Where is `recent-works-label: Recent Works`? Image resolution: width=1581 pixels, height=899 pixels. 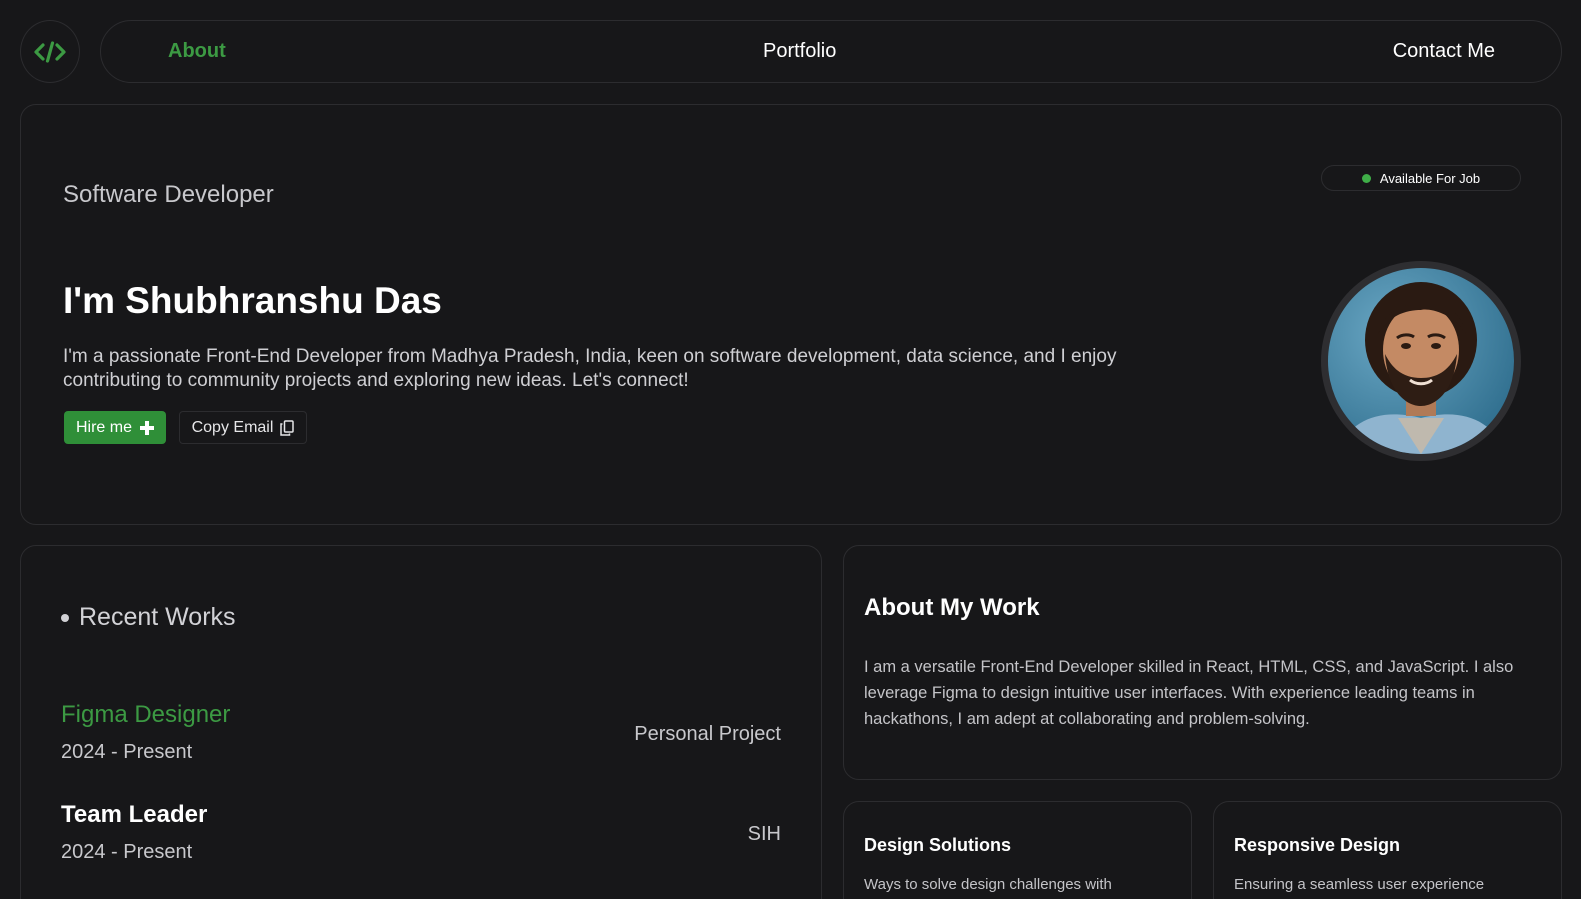
recent-works-label: Recent Works is located at coordinates (157, 617).